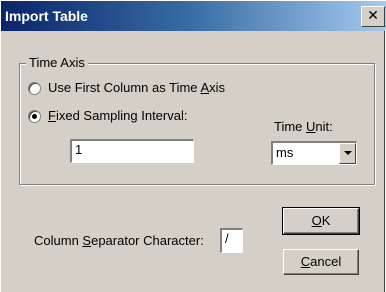 Image resolution: width=386 pixels, height=292 pixels. Describe the element at coordinates (132, 151) in the screenshot. I see `sampling-interval-input: 1` at that location.